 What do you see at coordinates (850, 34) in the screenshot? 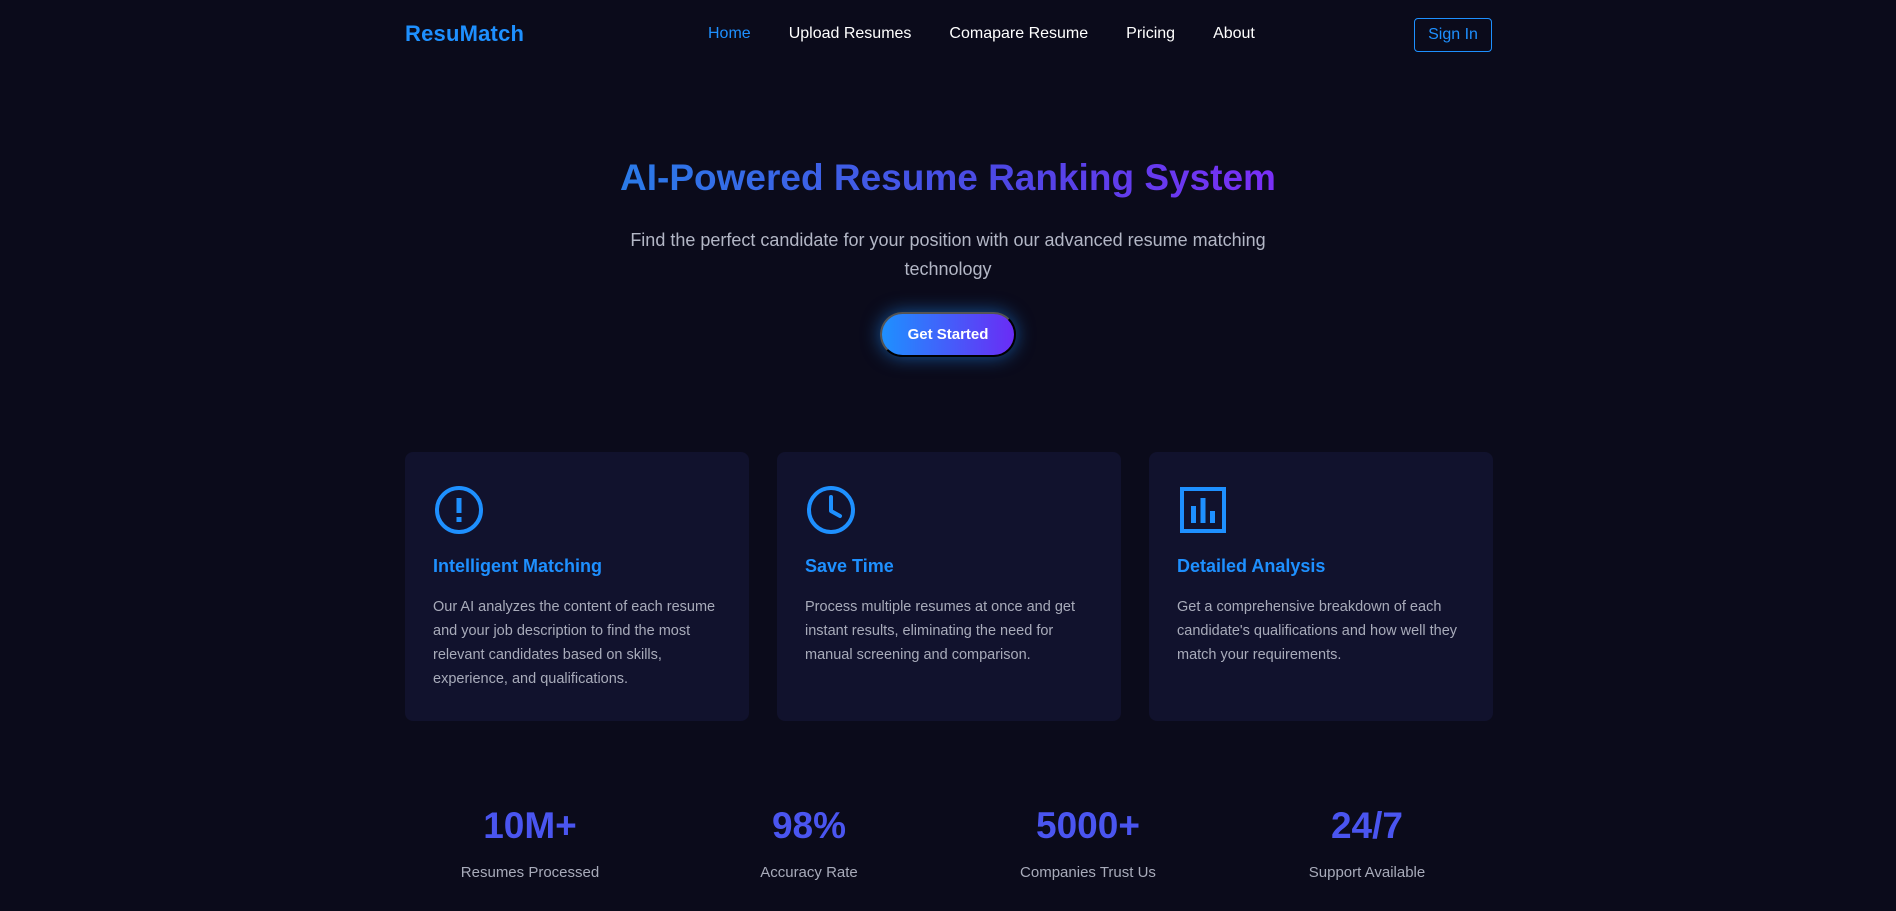
I see `nav-link-upload-resumes: Upload Resumes` at bounding box center [850, 34].